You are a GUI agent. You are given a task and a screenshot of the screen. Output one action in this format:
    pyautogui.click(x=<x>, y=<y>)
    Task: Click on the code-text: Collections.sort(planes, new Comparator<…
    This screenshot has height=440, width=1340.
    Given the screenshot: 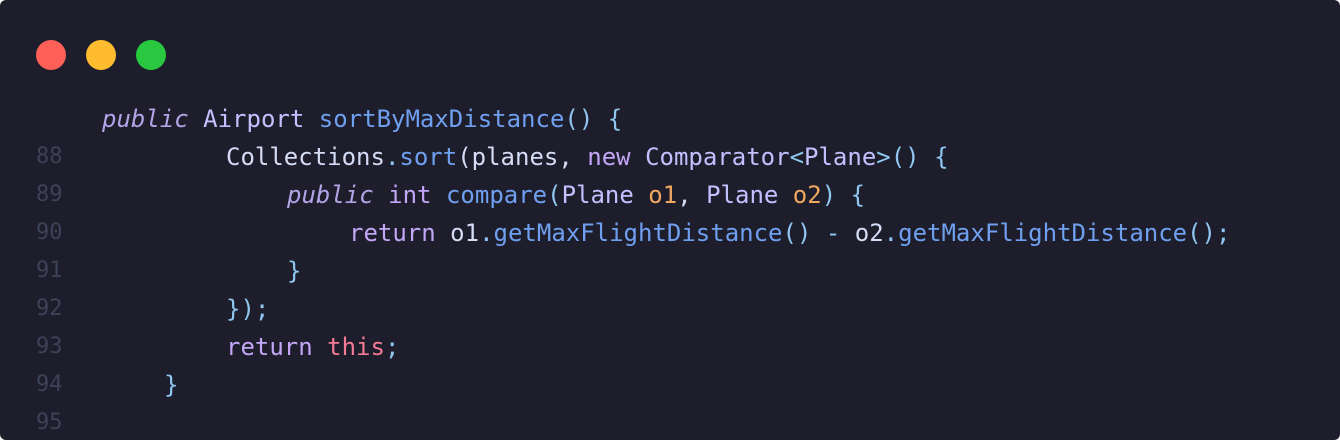 What is the action you would take?
    pyautogui.click(x=587, y=157)
    